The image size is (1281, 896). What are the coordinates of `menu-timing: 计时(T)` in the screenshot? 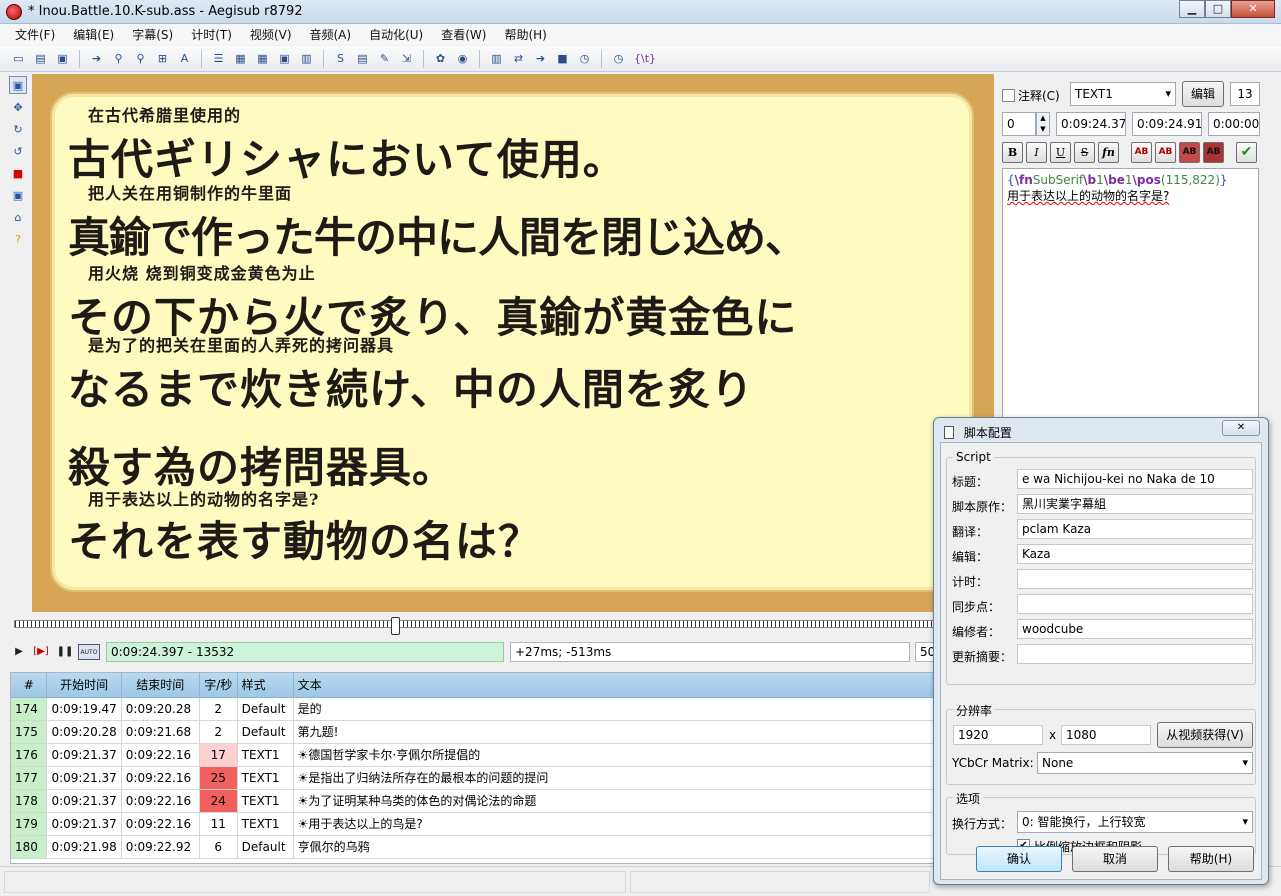 It's located at (211, 34).